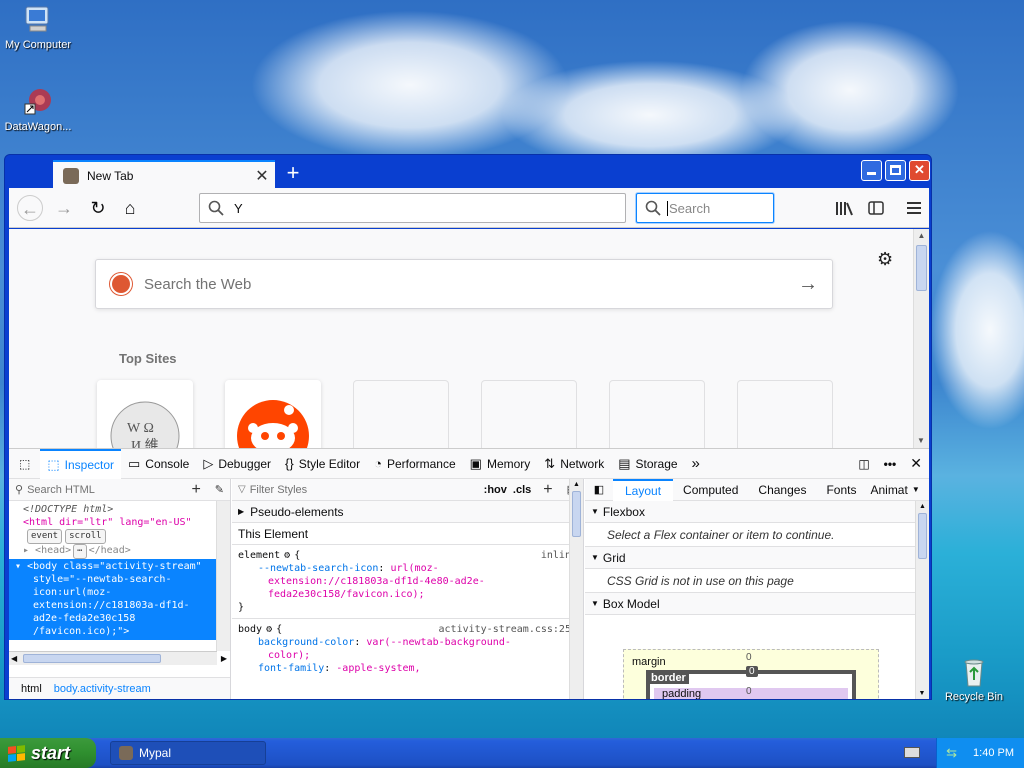 The height and width of the screenshot is (768, 1024). I want to click on desktop-icon-recycle-bin: Recycle Bin, so click(974, 679).